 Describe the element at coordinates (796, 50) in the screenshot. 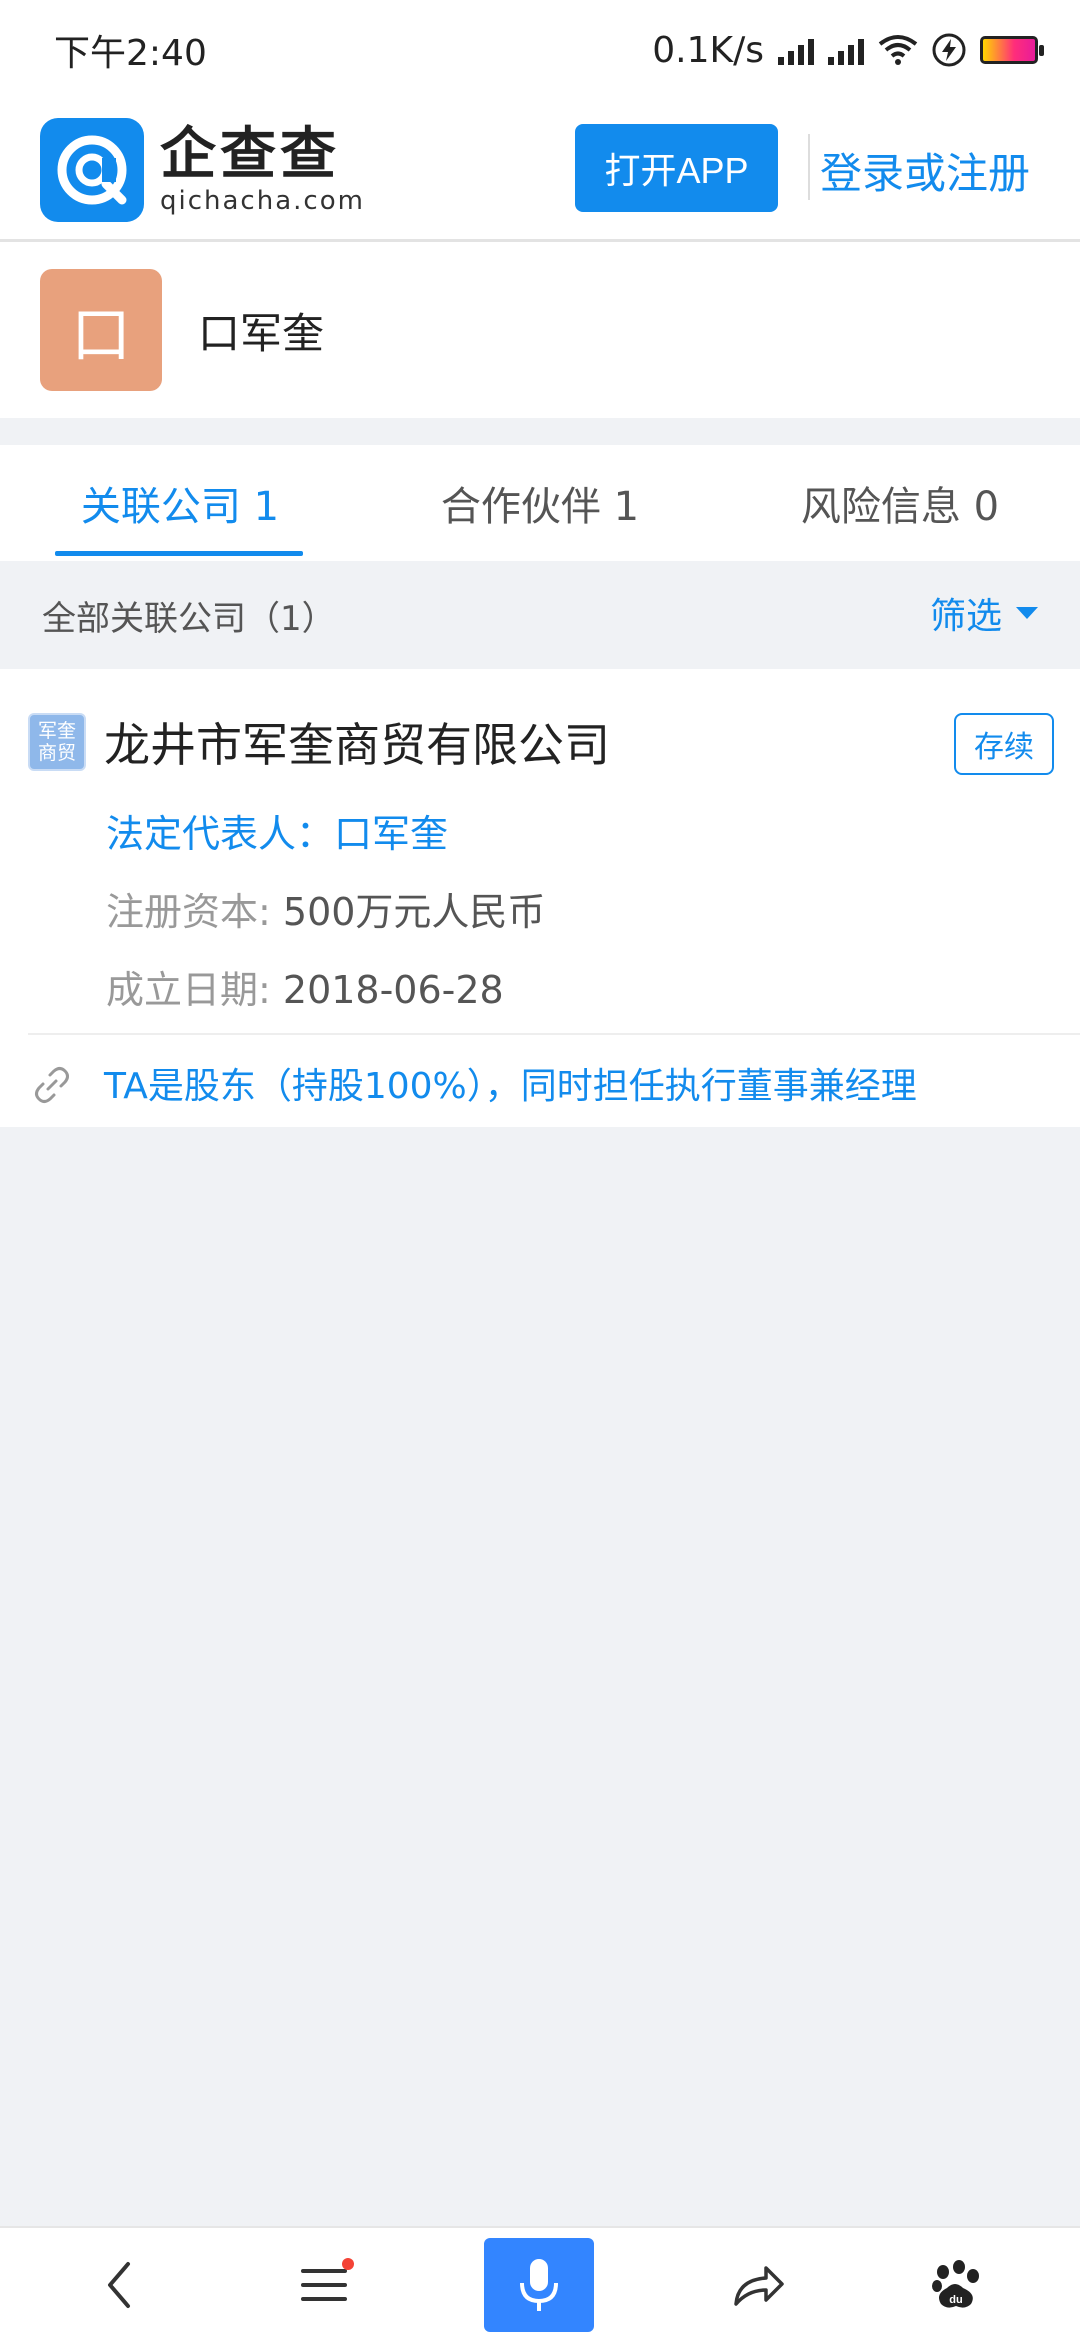

I see `signal-icon` at that location.